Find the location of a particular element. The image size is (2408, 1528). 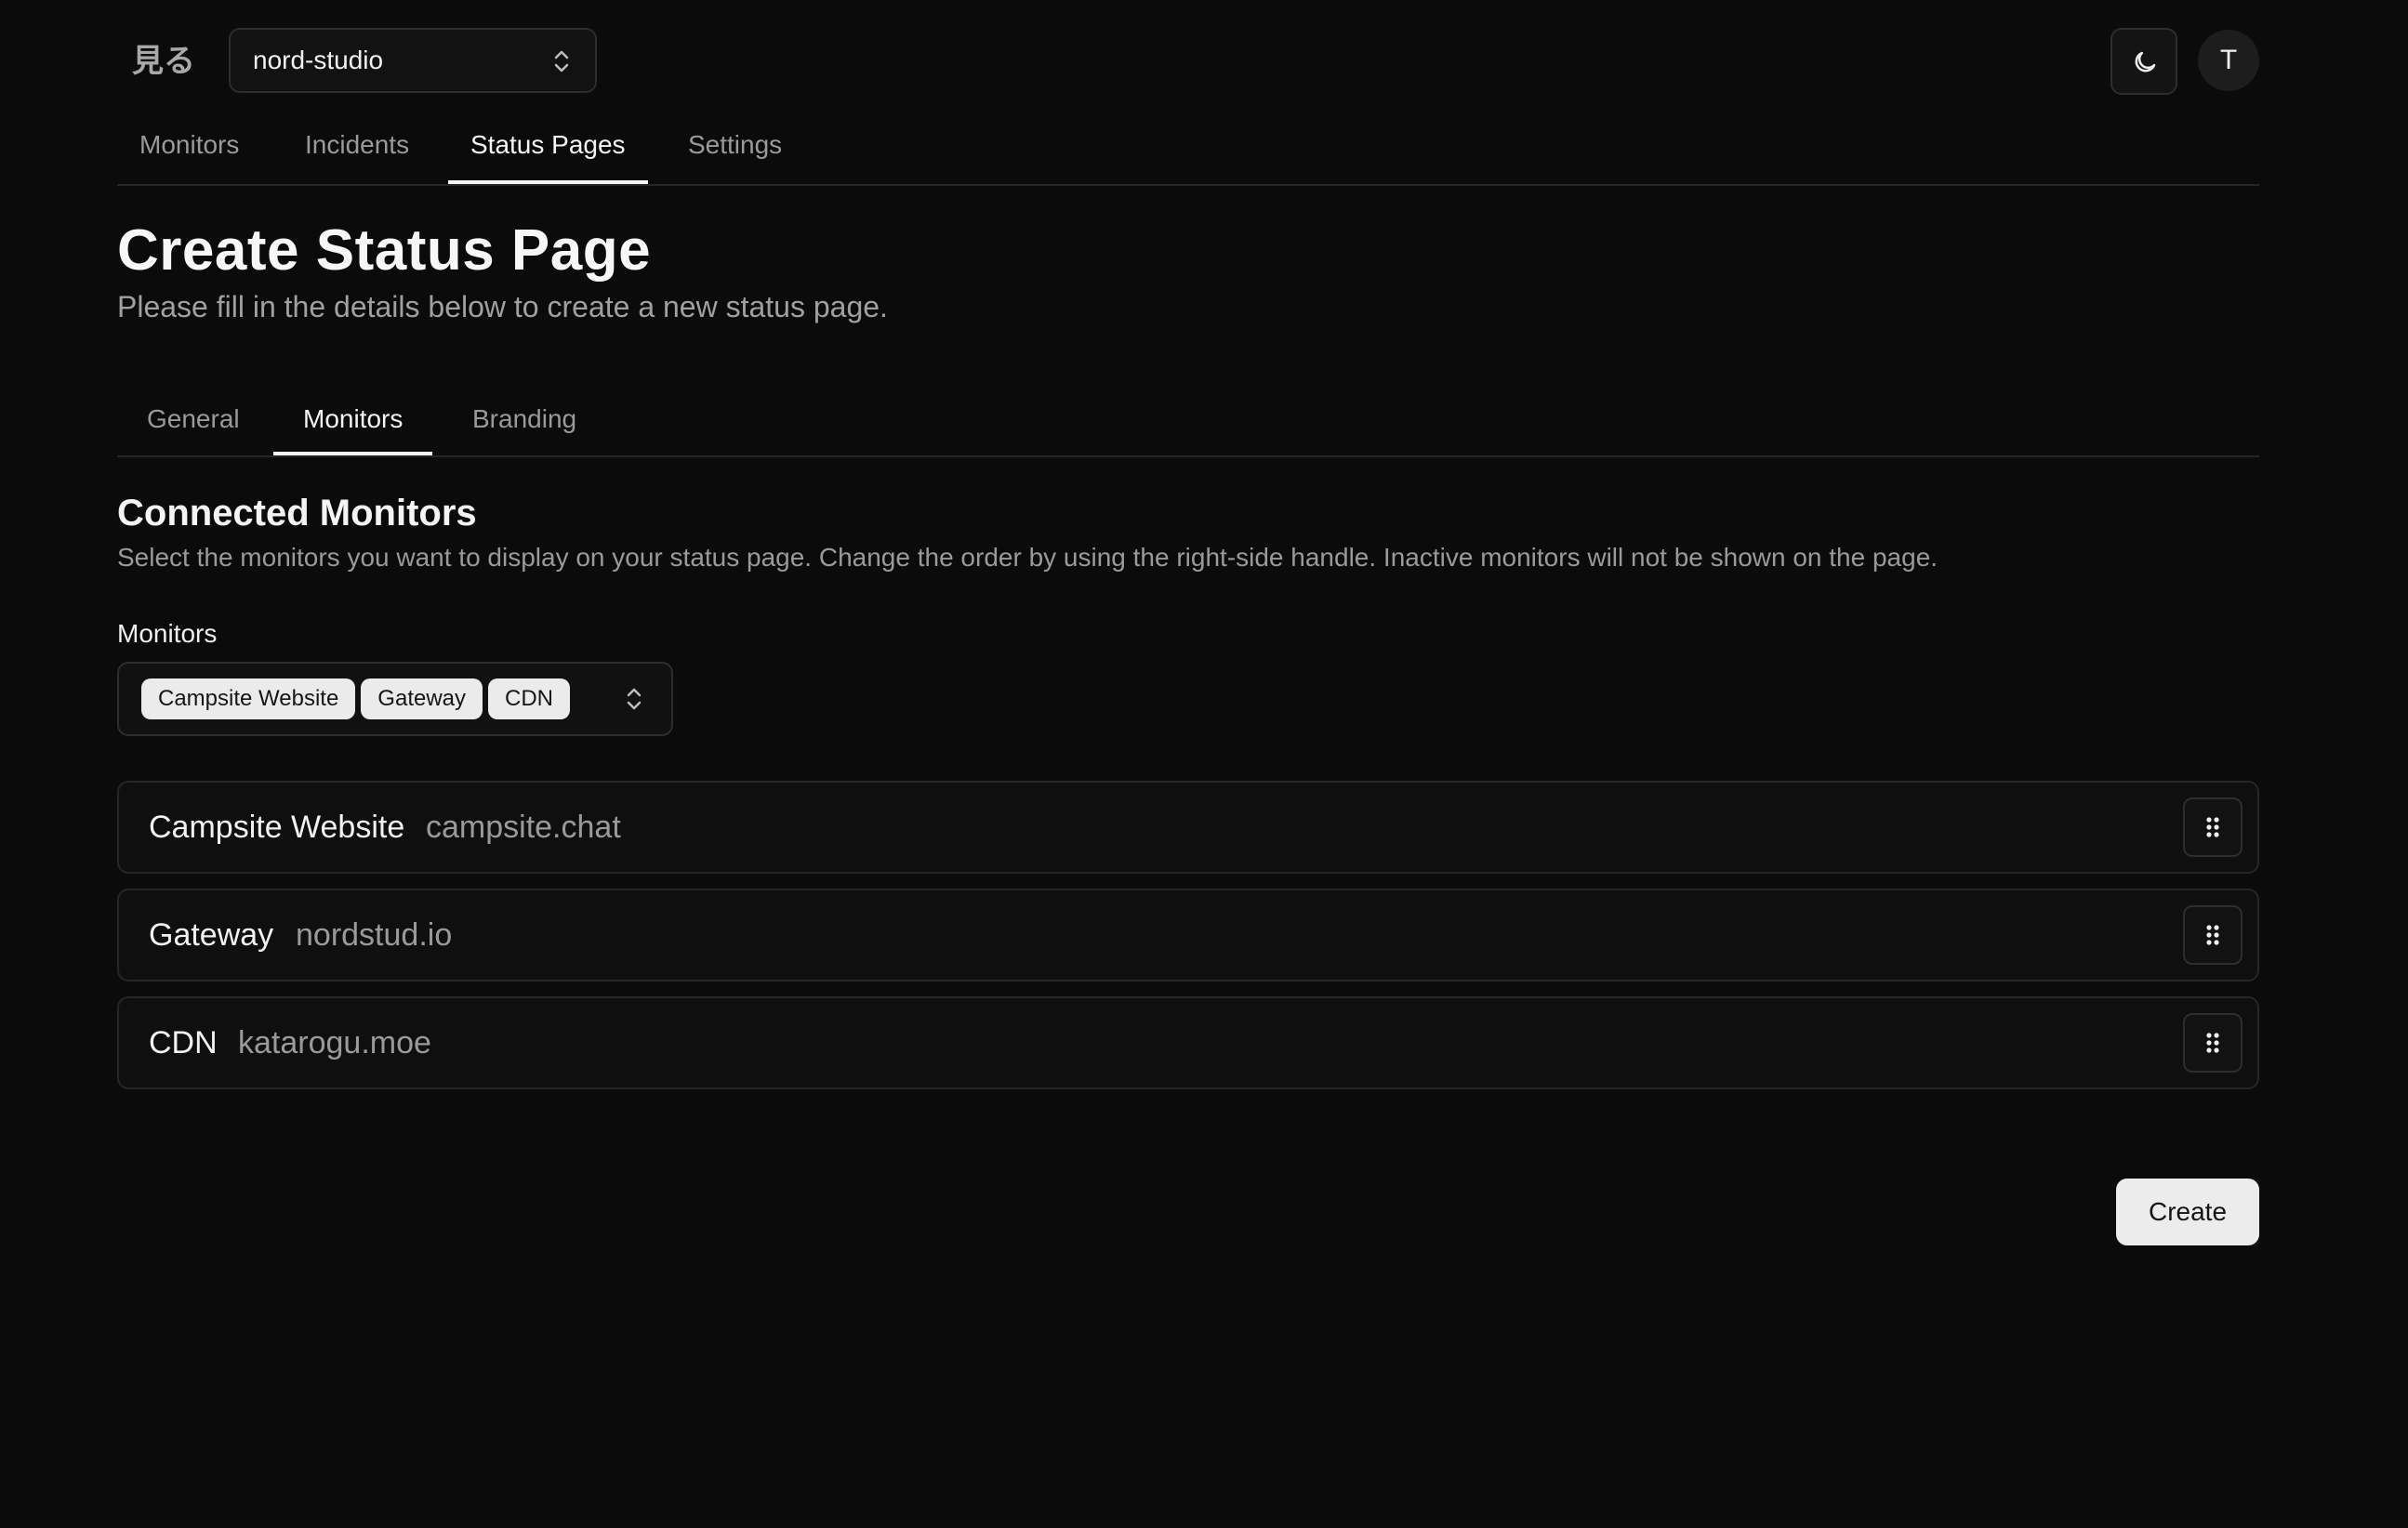

monitor-url: nordstud.io is located at coordinates (374, 935).